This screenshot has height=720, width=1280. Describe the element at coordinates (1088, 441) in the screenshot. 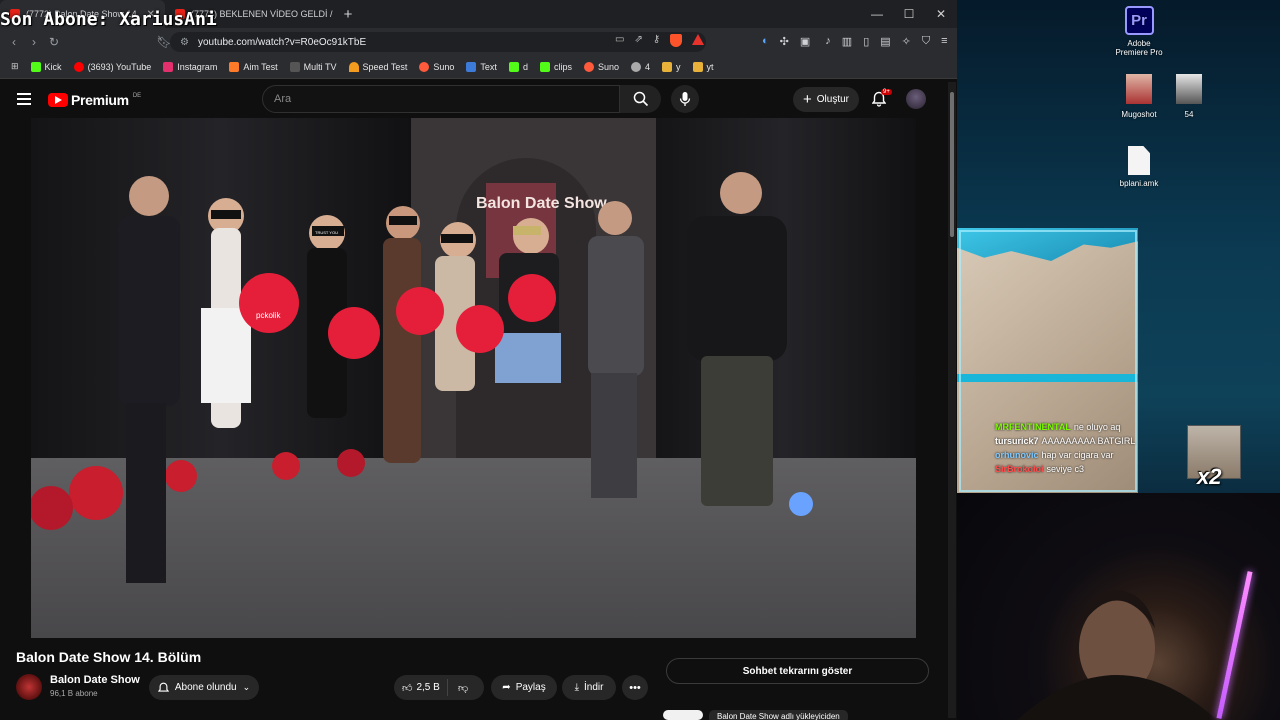

I see `chat-text: AAAAAAAAA BATGIRL` at that location.